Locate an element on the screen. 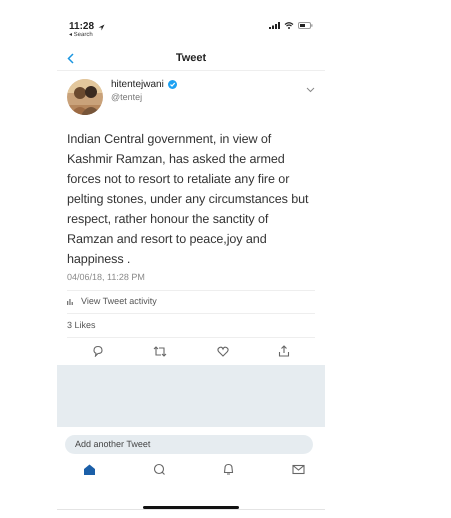  retweet-icon is located at coordinates (160, 351).